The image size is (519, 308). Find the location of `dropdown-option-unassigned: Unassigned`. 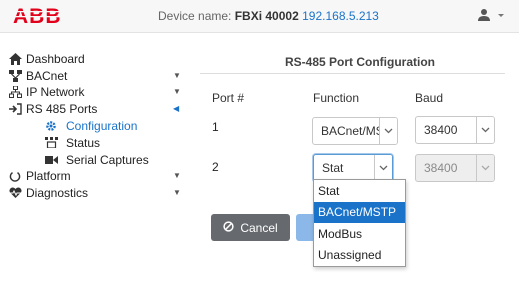

dropdown-option-unassigned: Unassigned is located at coordinates (359, 256).